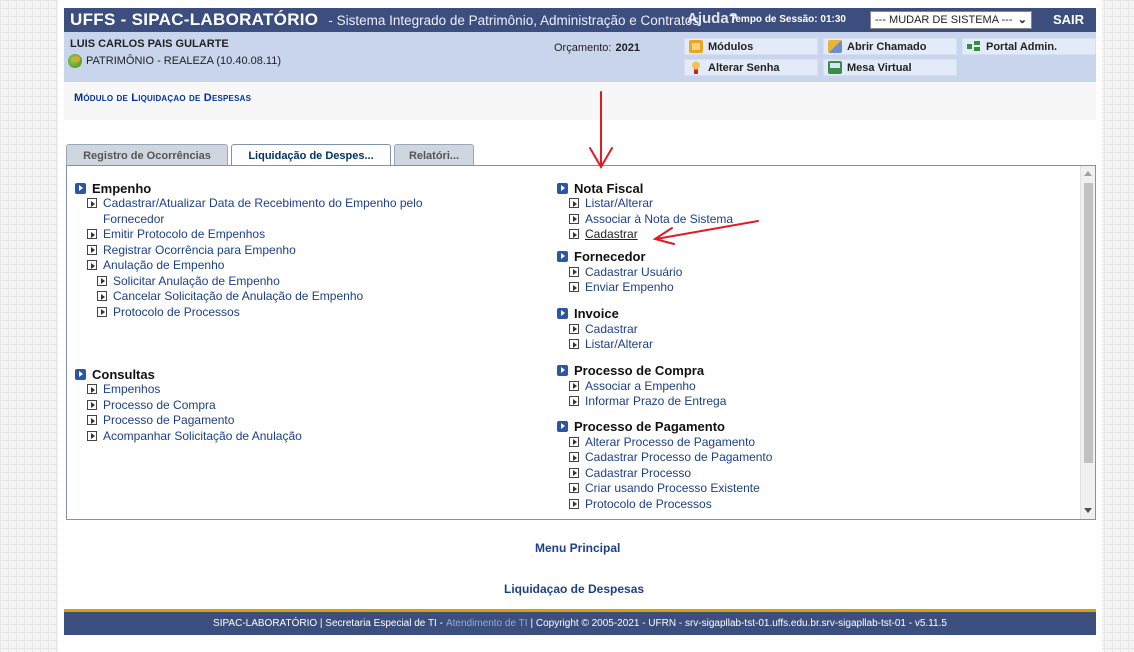 Image resolution: width=1134 pixels, height=652 pixels. Describe the element at coordinates (580, 101) in the screenshot. I see `module-bar: Módulo de Liquidaçao de Despesas` at that location.